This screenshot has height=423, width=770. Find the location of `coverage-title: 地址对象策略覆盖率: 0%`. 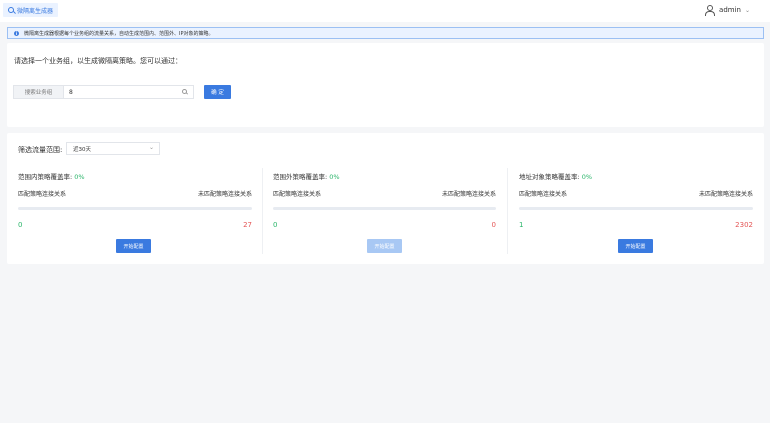

coverage-title: 地址对象策略覆盖率: 0% is located at coordinates (556, 177).